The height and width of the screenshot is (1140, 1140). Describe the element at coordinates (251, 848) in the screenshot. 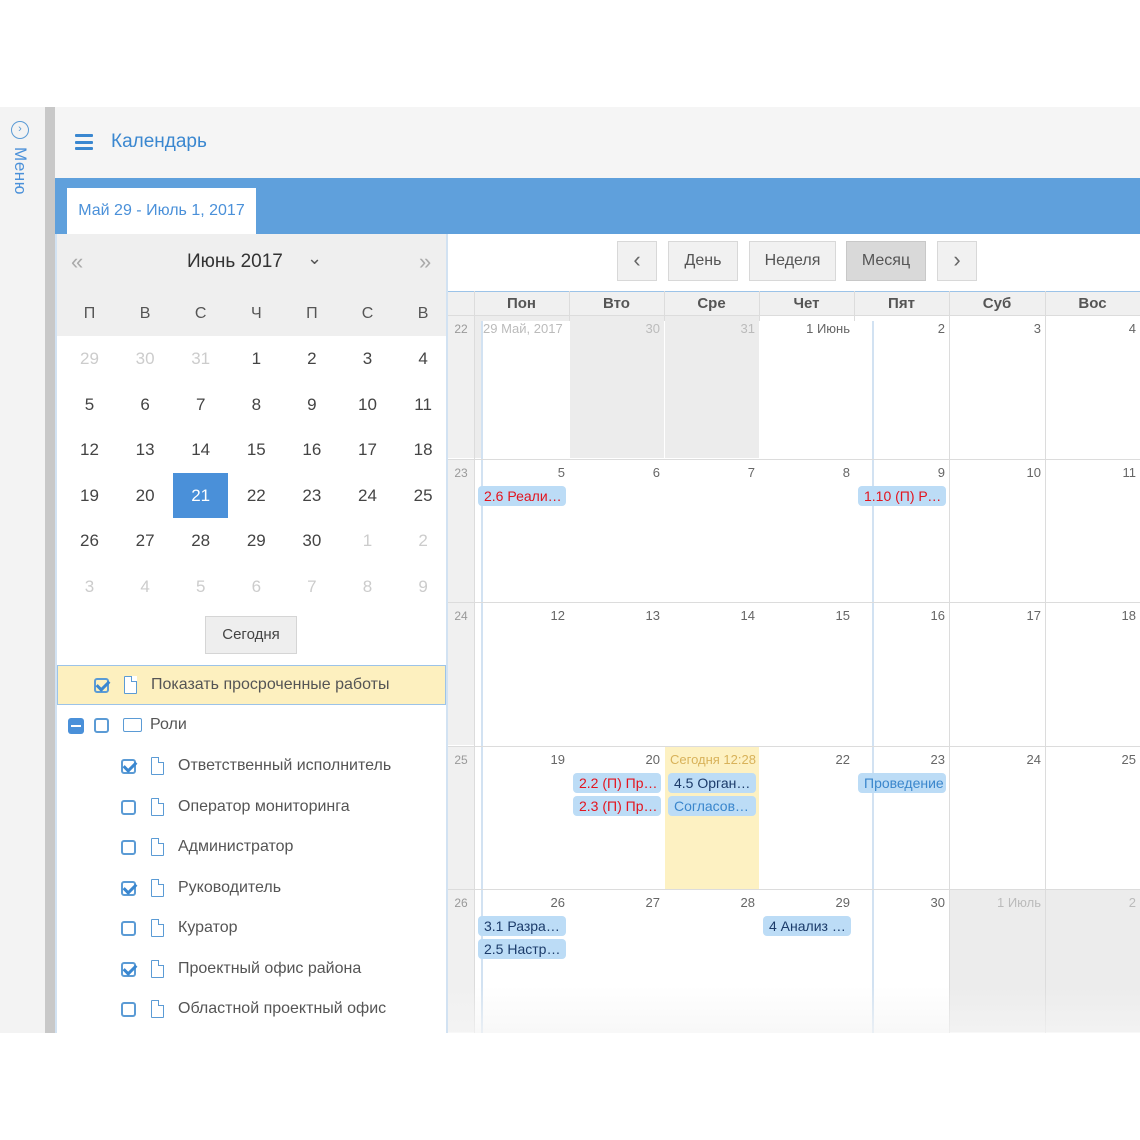

I see `role-row: Администратор` at that location.